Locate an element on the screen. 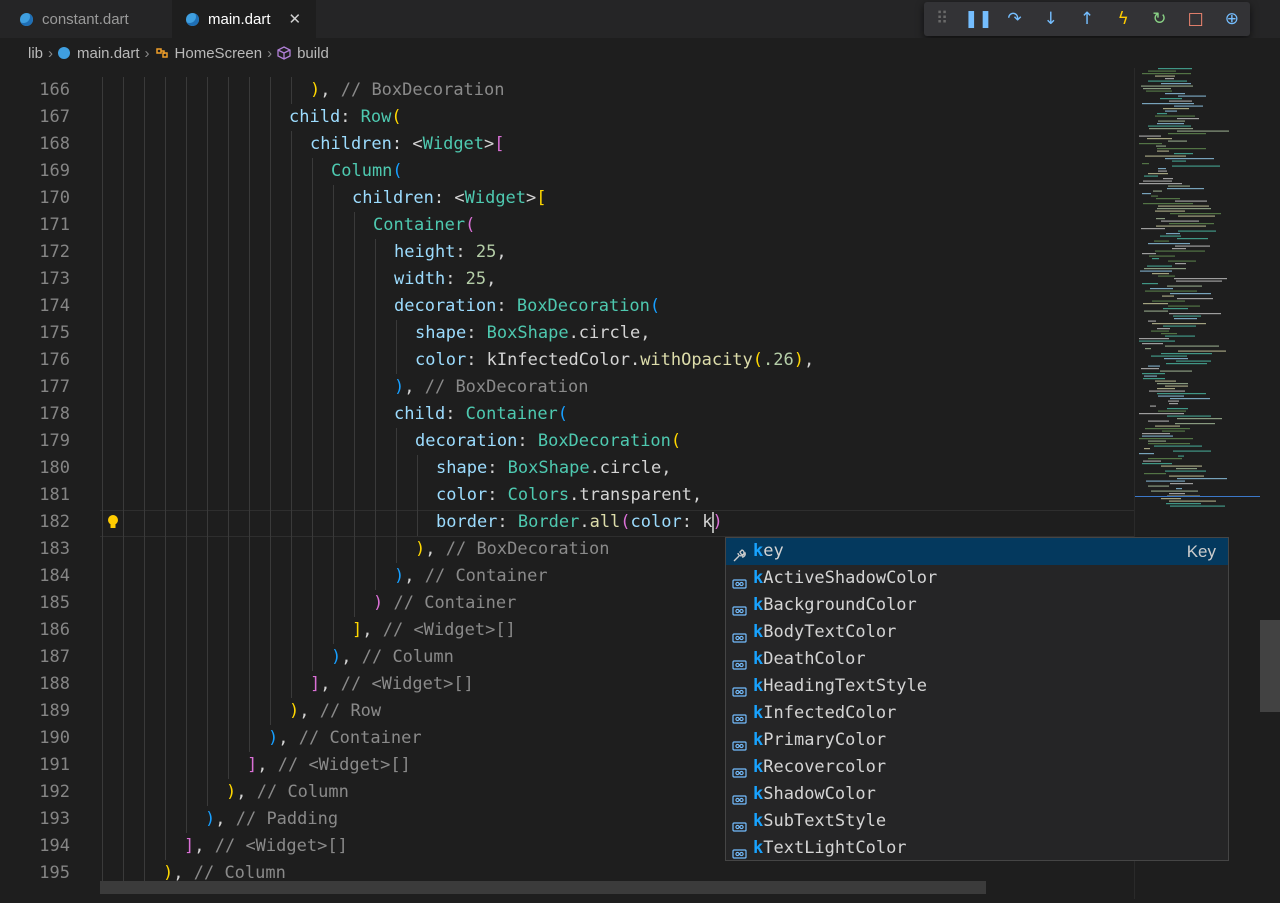 This screenshot has width=1280, height=903. suggestion-item: kHeadingTextStyle is located at coordinates (977, 686).